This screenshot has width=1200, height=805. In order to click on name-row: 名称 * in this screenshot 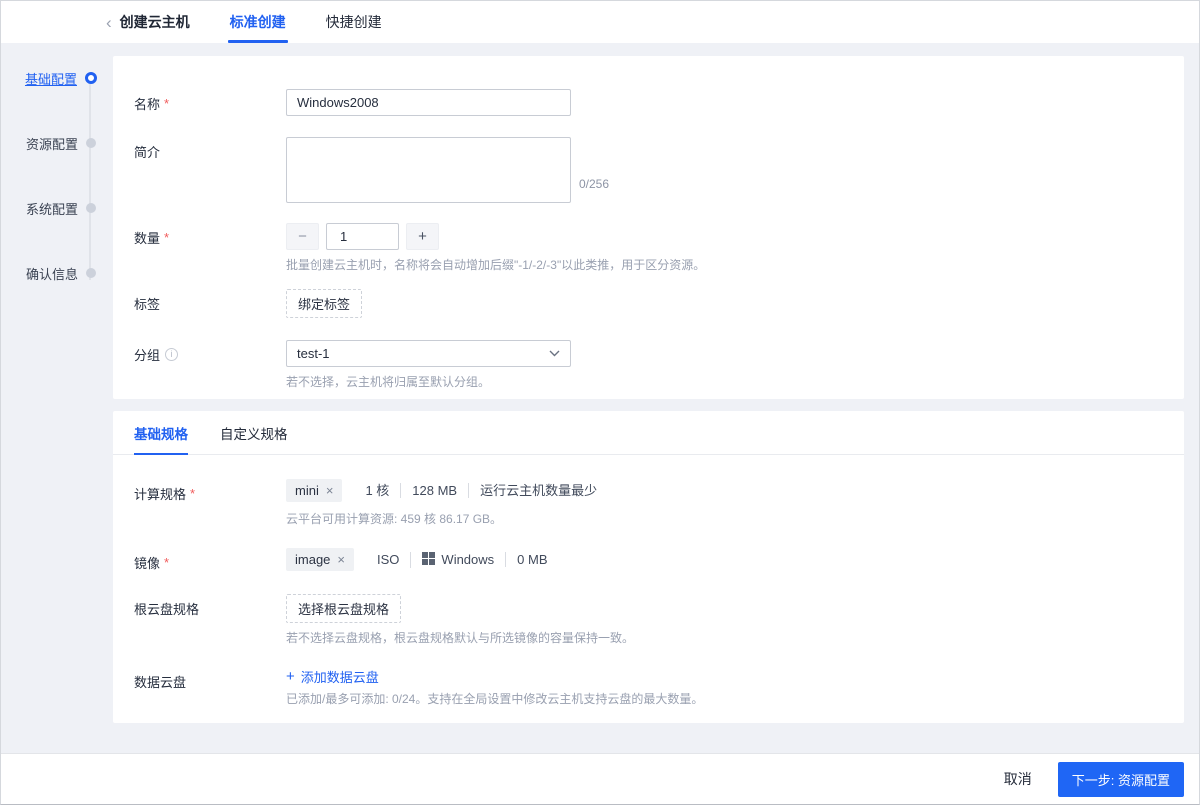, I will do `click(649, 102)`.